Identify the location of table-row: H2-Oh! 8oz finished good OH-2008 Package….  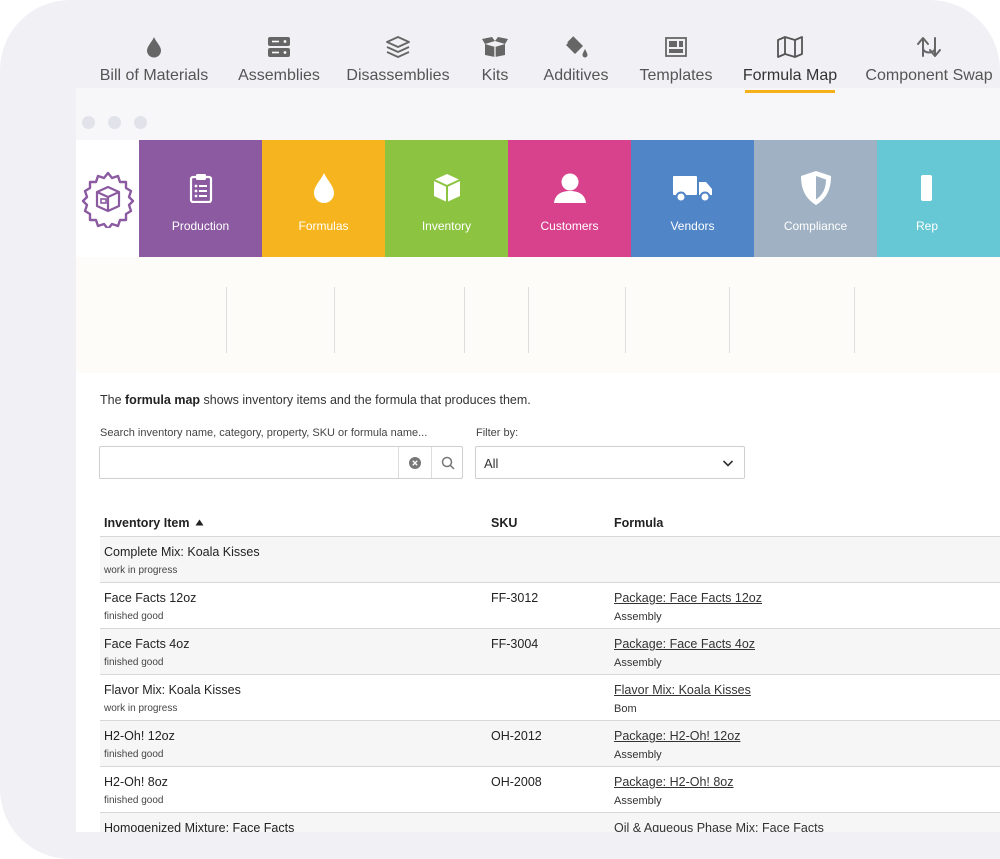
(550, 789).